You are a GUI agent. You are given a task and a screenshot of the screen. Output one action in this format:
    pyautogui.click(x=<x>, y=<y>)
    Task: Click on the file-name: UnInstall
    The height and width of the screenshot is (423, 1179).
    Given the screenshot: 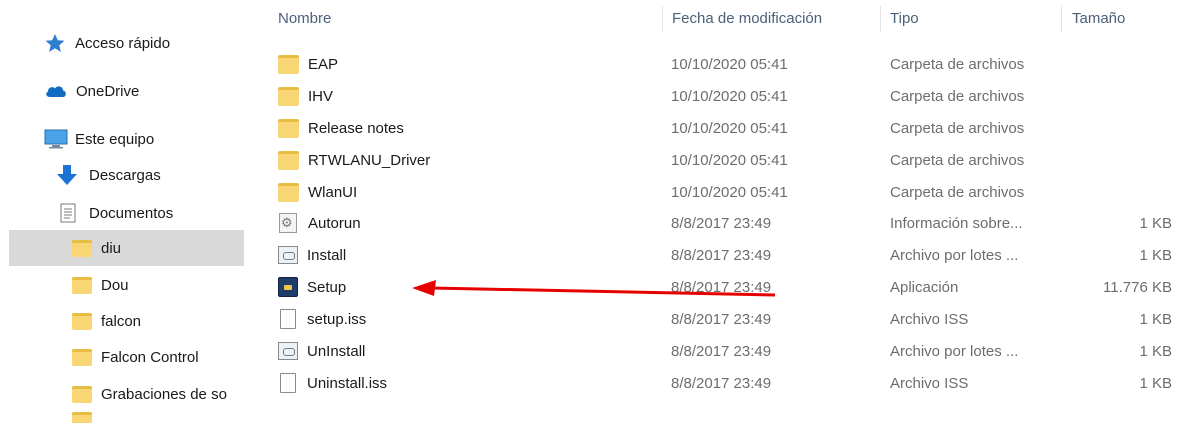 What is the action you would take?
    pyautogui.click(x=336, y=351)
    